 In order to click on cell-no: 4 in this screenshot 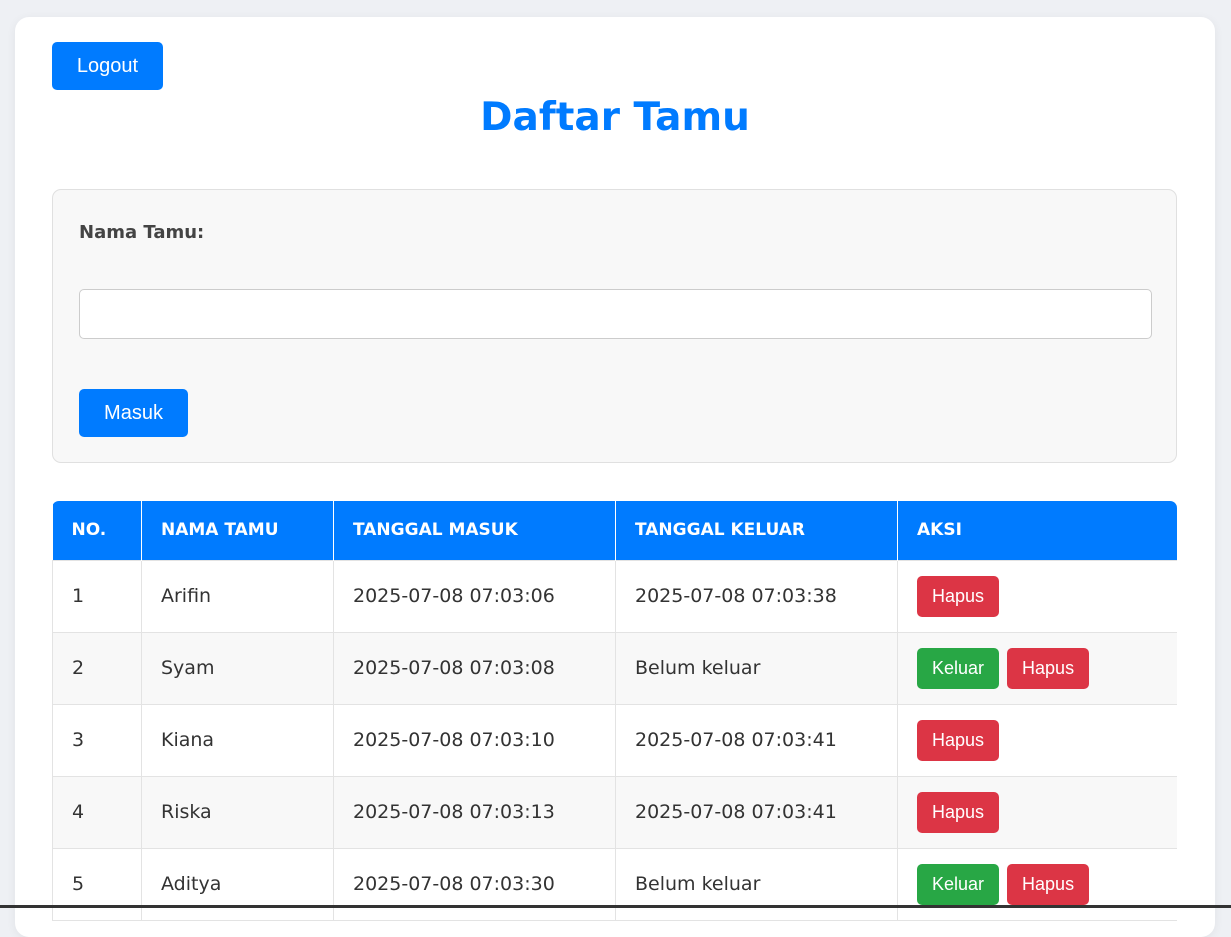, I will do `click(97, 812)`.